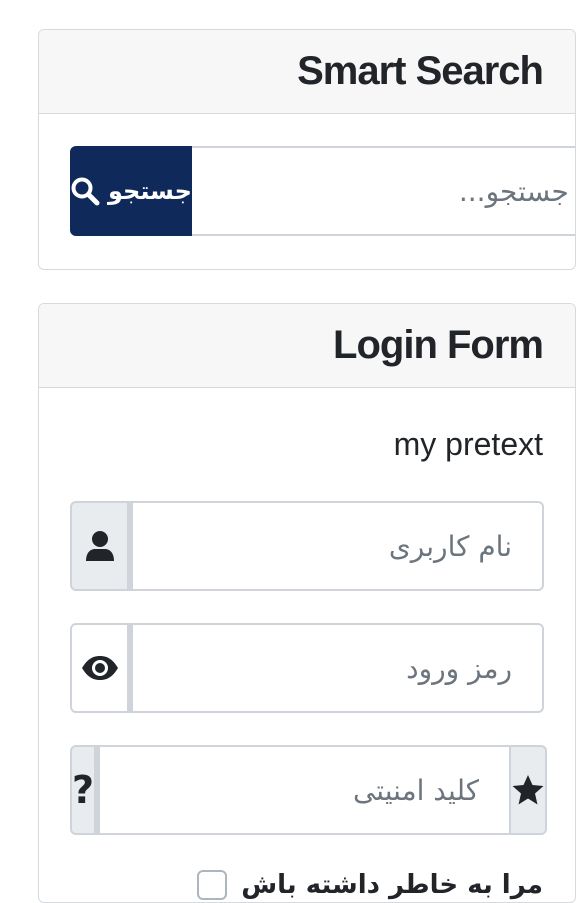 Image resolution: width=580 pixels, height=903 pixels. I want to click on username-input-group, so click(307, 546).